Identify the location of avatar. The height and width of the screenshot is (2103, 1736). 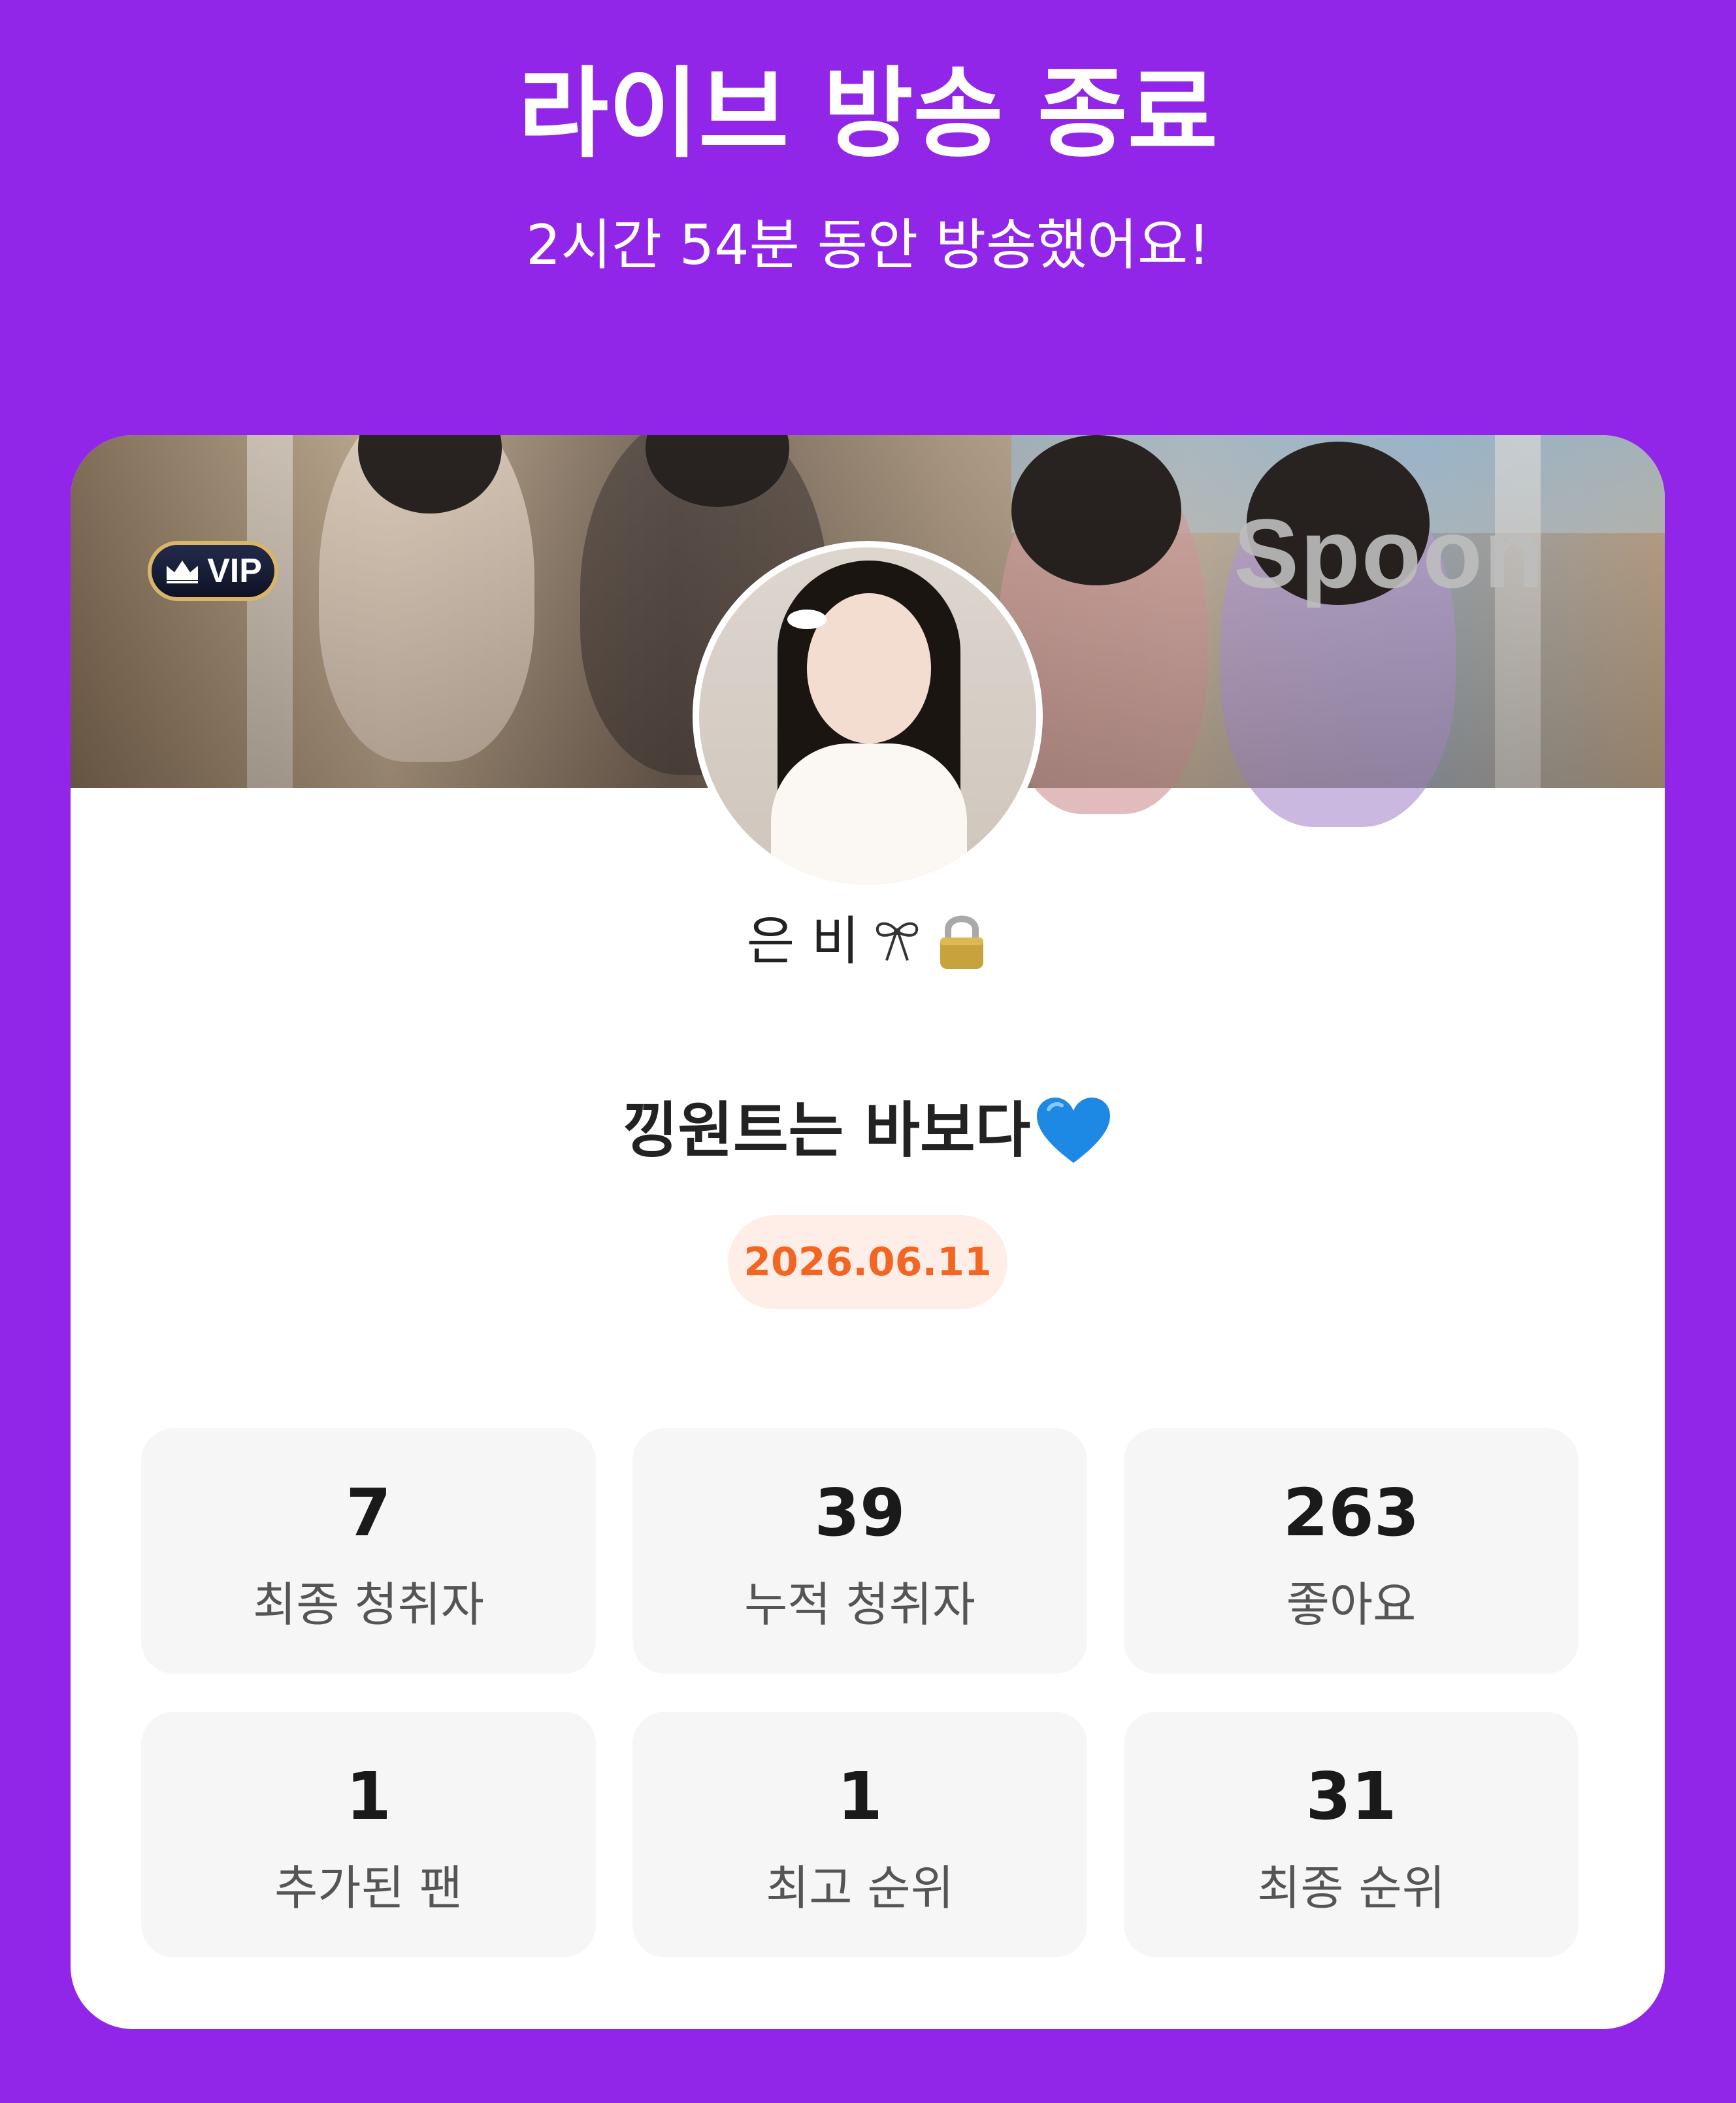
(868, 716).